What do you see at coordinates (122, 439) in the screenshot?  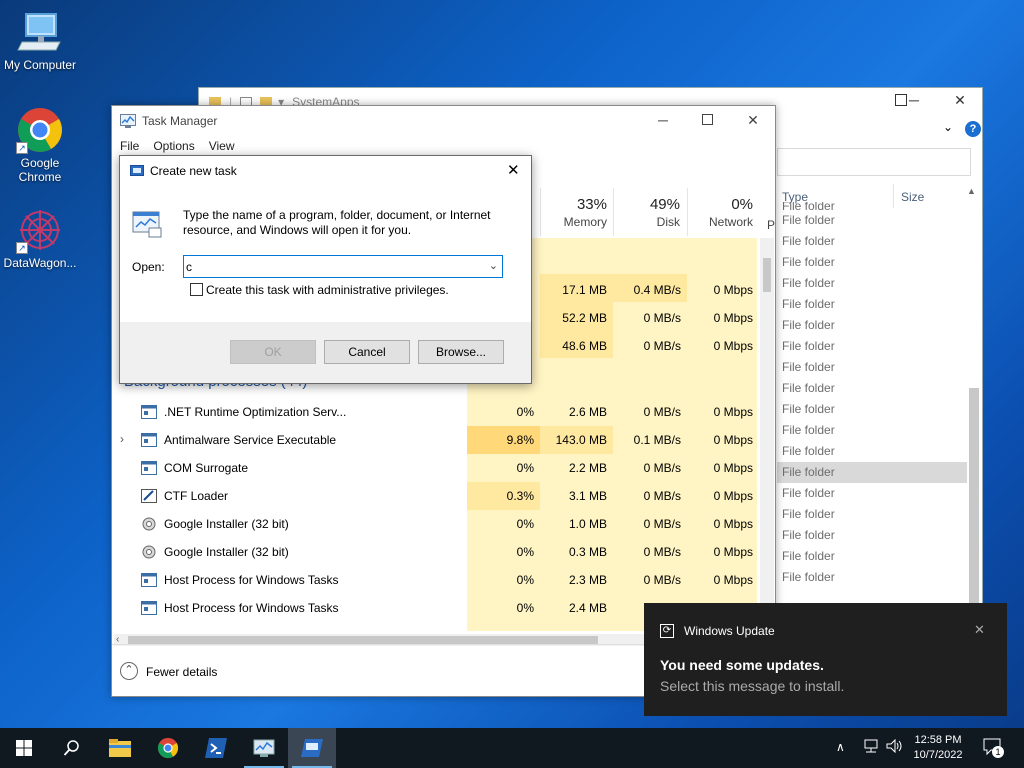 I see `expand-chevron-icon: ›` at bounding box center [122, 439].